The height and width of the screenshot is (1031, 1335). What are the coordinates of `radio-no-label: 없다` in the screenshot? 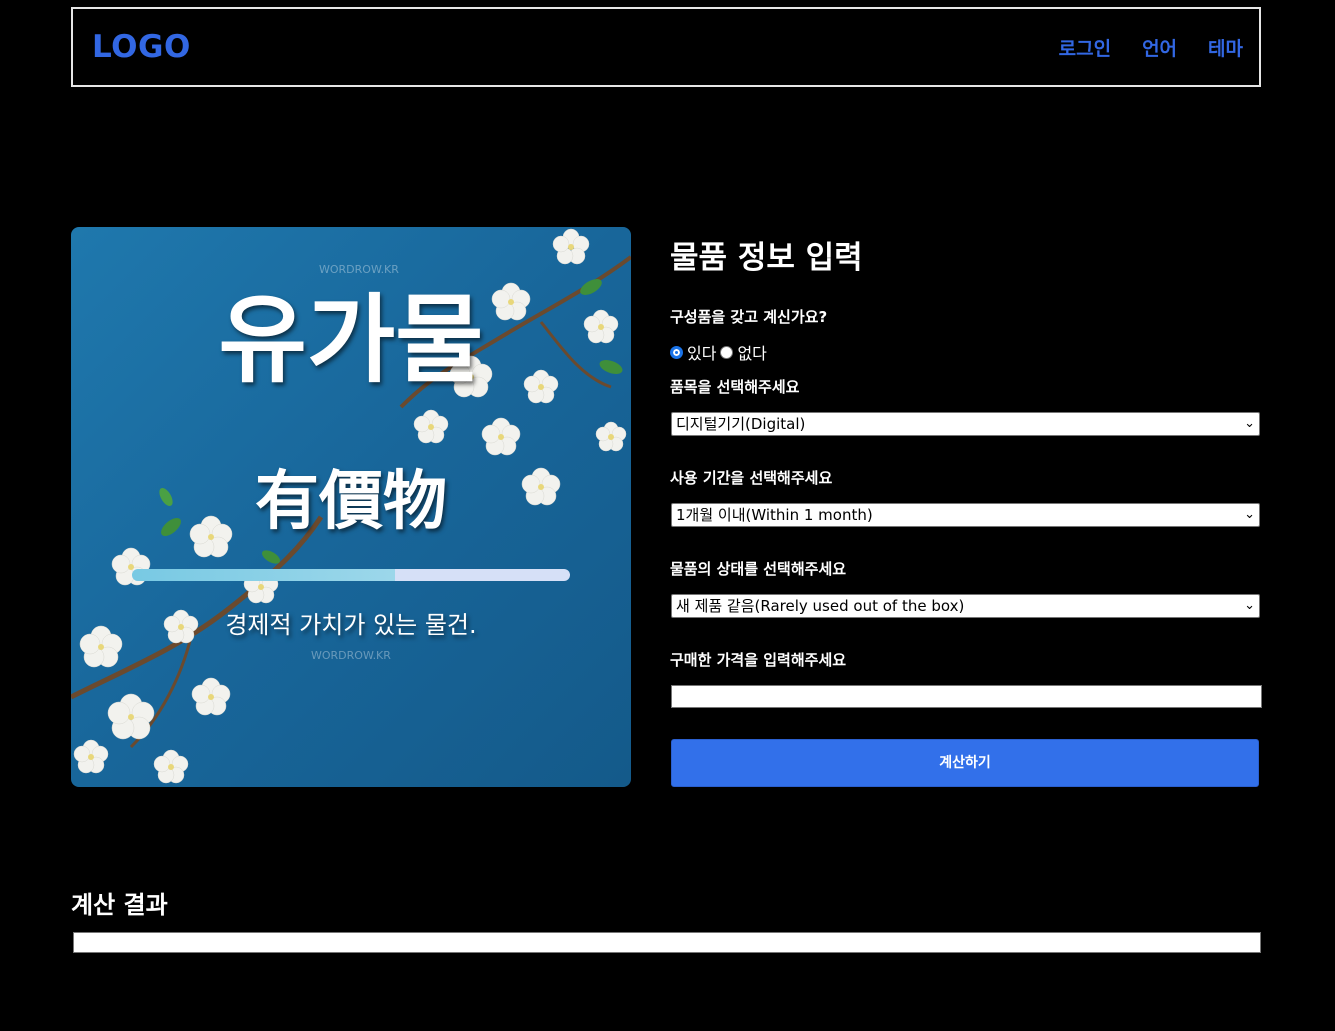 It's located at (751, 352).